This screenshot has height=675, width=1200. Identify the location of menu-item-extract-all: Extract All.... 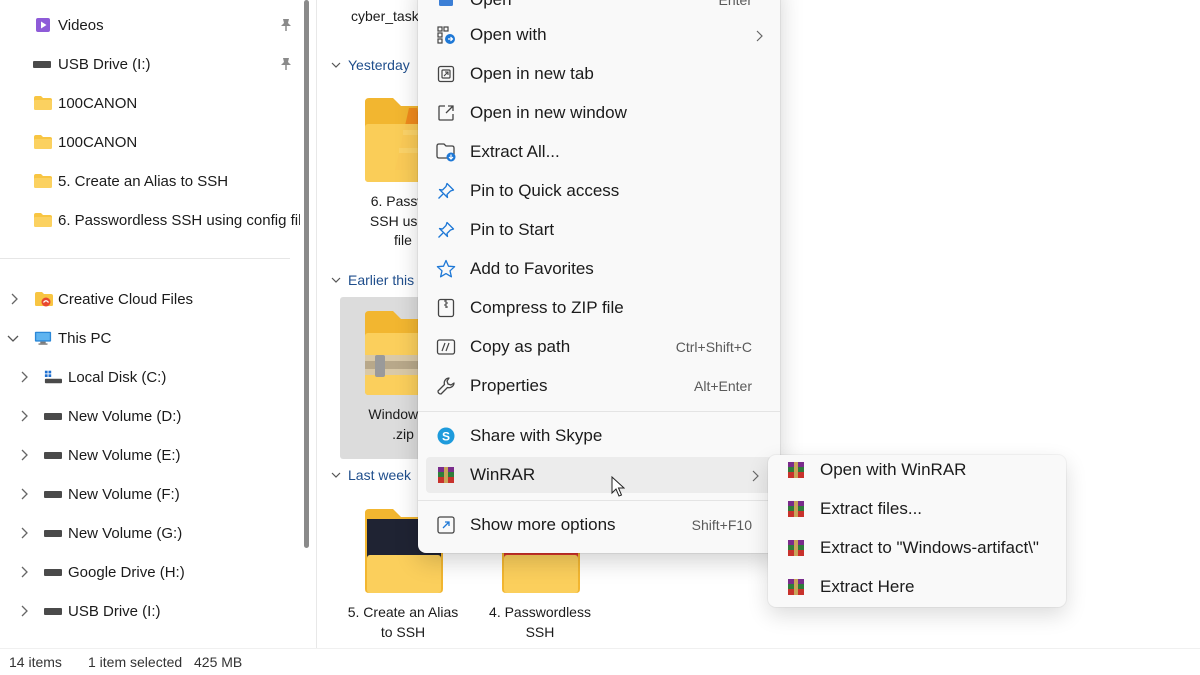
(599, 152).